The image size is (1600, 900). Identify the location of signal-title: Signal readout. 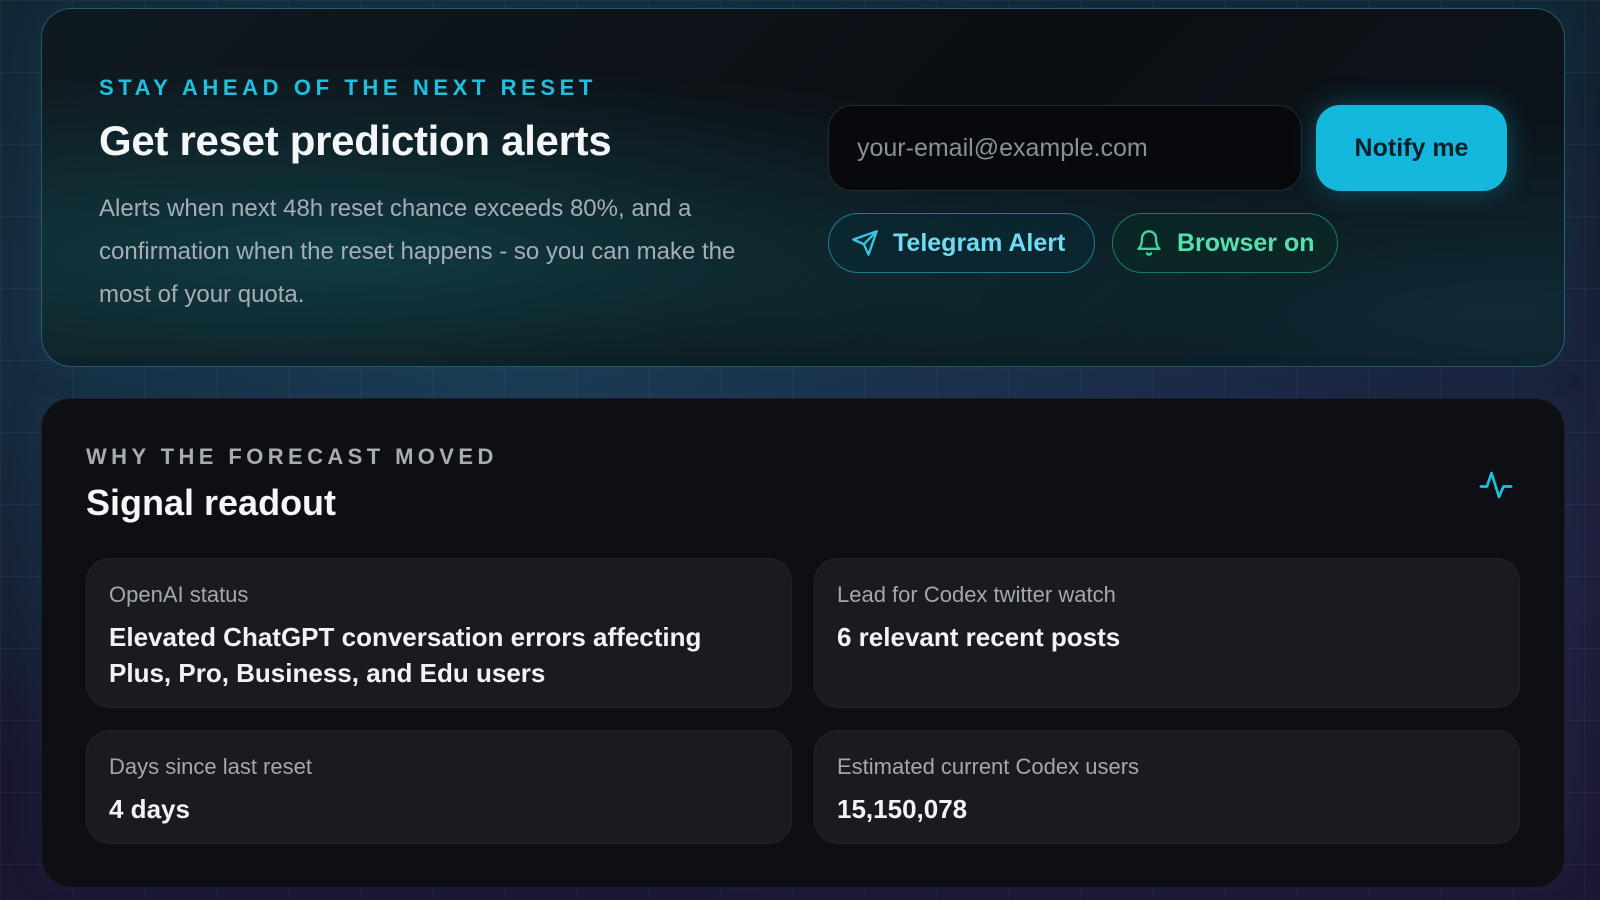
(211, 502).